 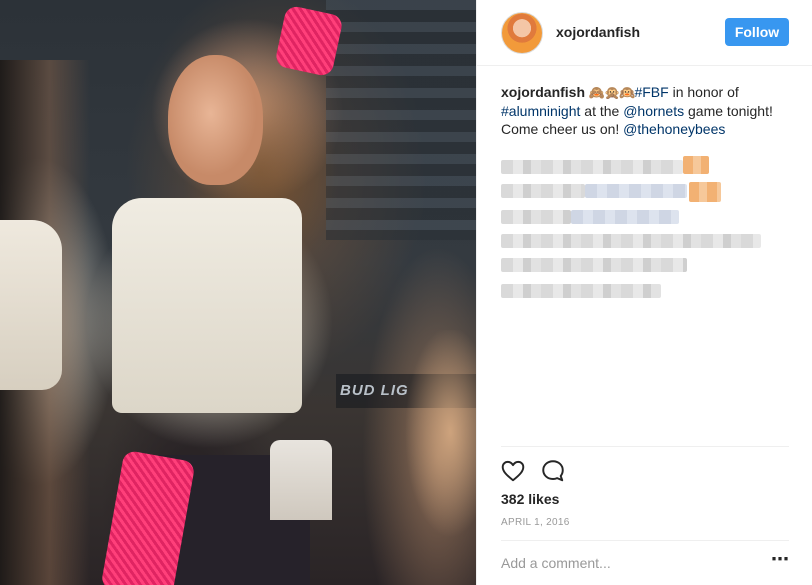 I want to click on dancer-top, so click(x=207, y=305).